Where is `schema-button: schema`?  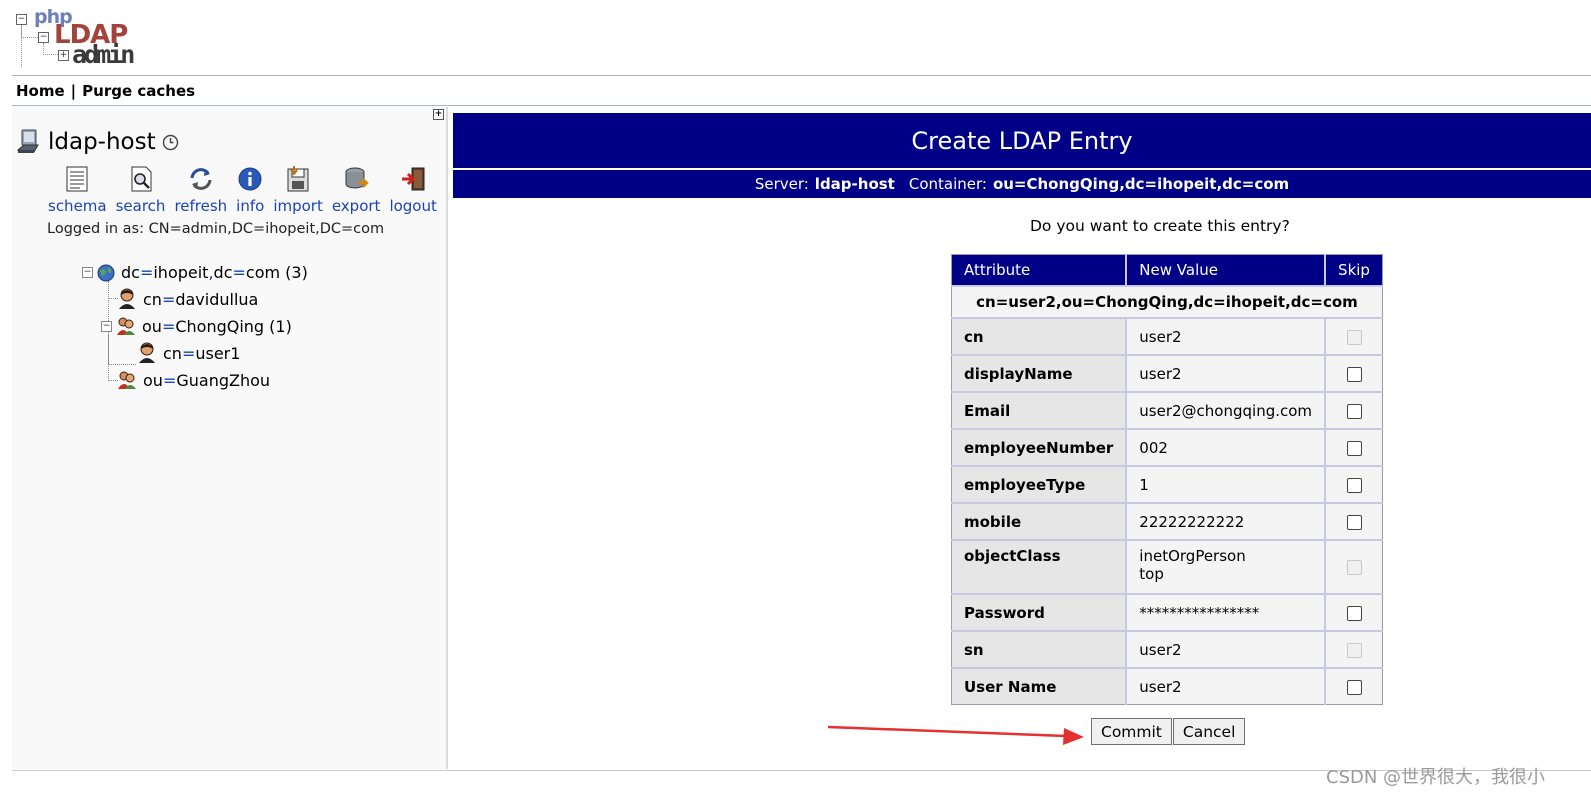
schema-button: schema is located at coordinates (77, 190).